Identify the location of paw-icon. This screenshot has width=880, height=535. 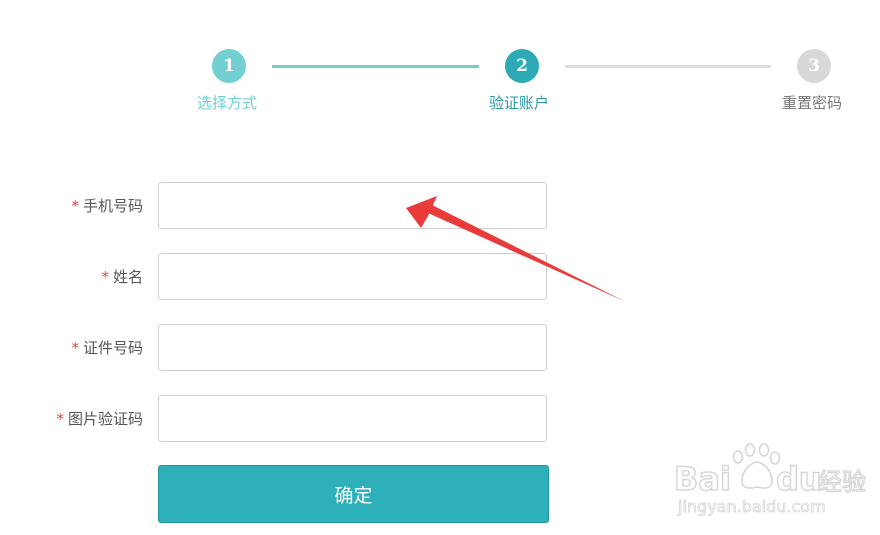
(756, 466).